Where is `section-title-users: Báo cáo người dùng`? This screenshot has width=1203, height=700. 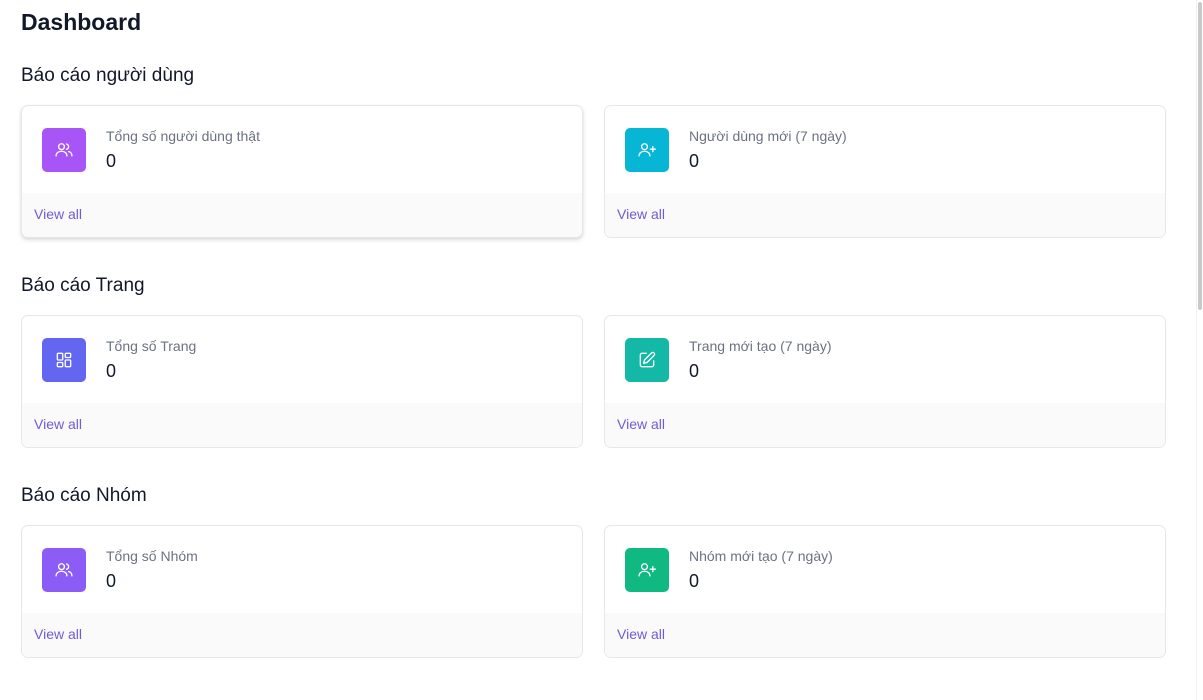
section-title-users: Báo cáo người dùng is located at coordinates (108, 75).